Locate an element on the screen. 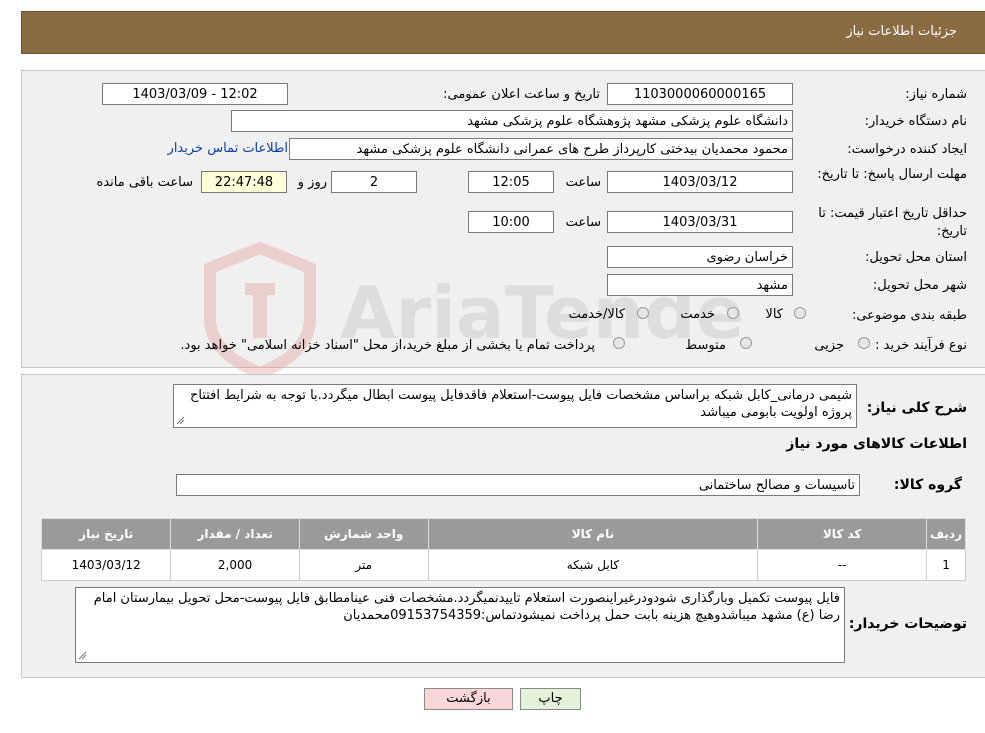 Image resolution: width=985 pixels, height=733 pixels. radio-medium-label: متوسط is located at coordinates (705, 345).